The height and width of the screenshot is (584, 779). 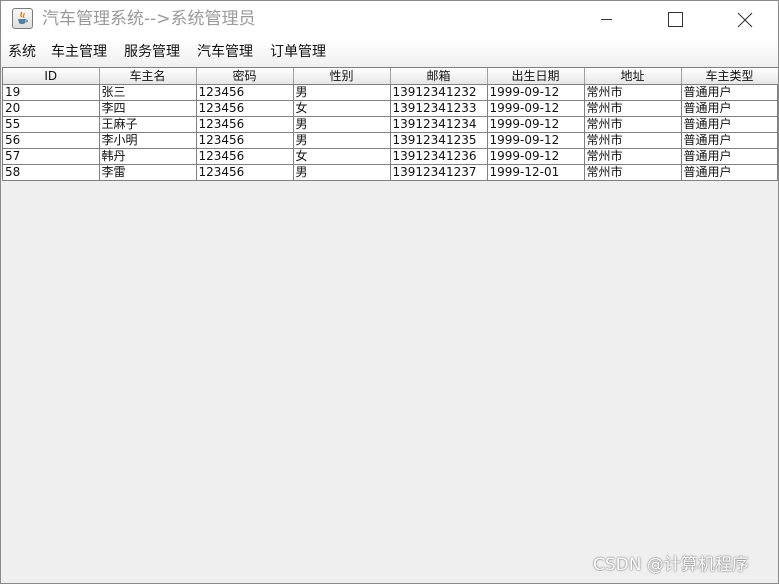 What do you see at coordinates (148, 172) in the screenshot?
I see `cell-owner-name: 李雷` at bounding box center [148, 172].